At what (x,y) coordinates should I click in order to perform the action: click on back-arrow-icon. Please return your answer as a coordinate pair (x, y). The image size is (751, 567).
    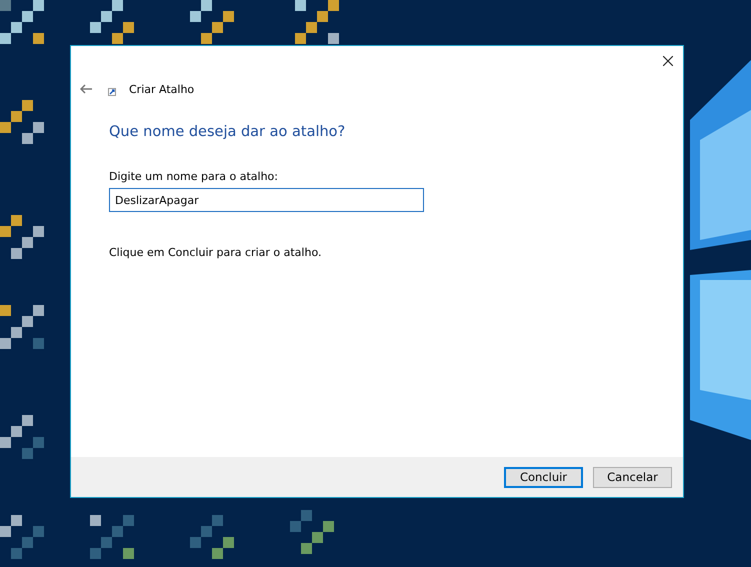
    Looking at the image, I should click on (86, 89).